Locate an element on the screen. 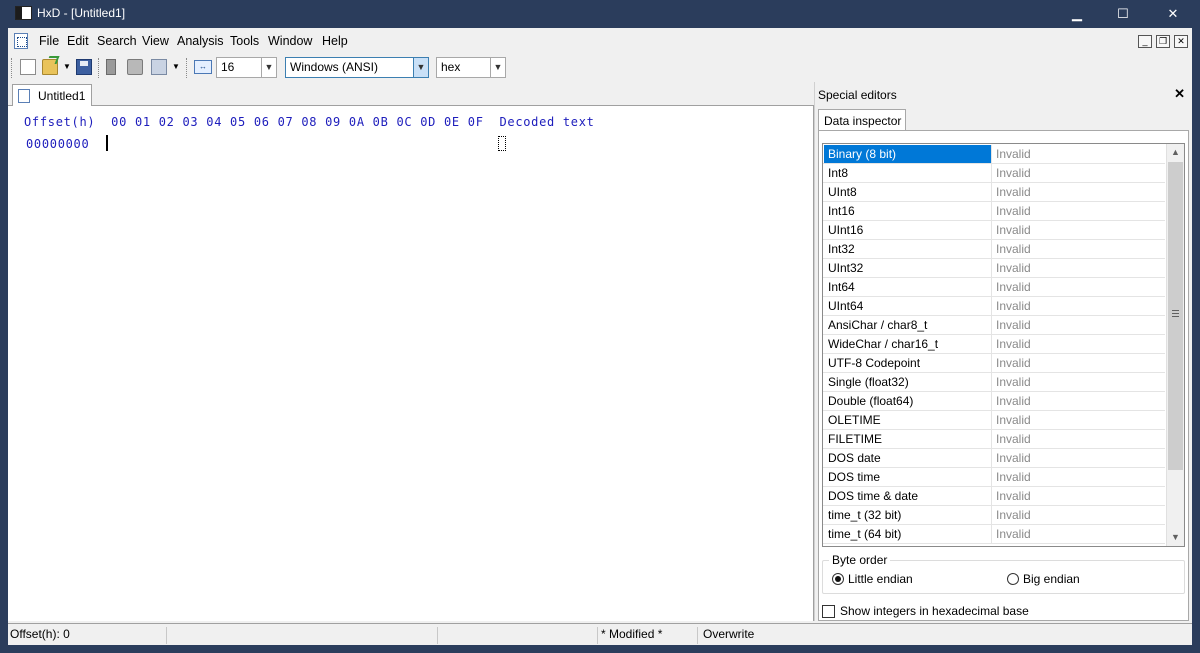 This screenshot has height=653, width=1200. big-endian-radio is located at coordinates (1013, 579).